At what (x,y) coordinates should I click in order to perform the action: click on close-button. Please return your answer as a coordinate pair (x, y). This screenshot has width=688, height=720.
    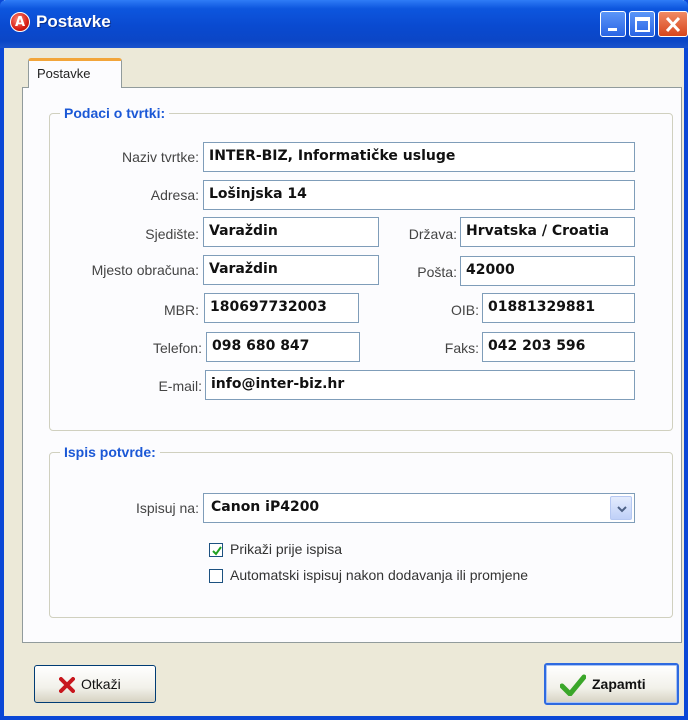
    Looking at the image, I should click on (673, 24).